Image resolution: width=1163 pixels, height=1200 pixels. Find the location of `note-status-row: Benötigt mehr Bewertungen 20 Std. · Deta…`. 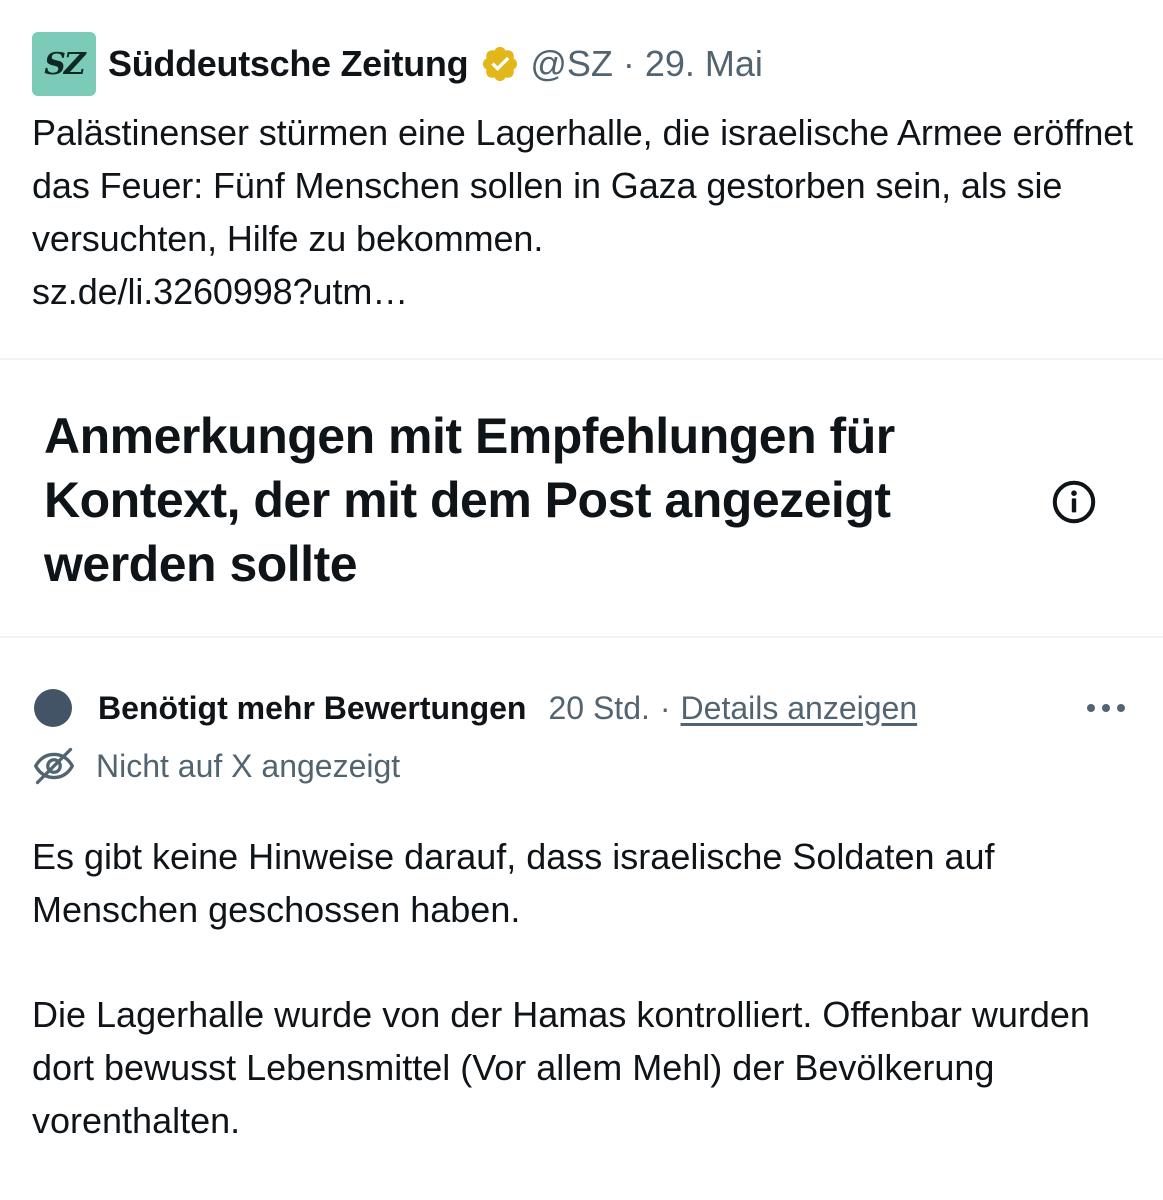

note-status-row: Benötigt mehr Bewertungen 20 Std. · Deta… is located at coordinates (582, 708).